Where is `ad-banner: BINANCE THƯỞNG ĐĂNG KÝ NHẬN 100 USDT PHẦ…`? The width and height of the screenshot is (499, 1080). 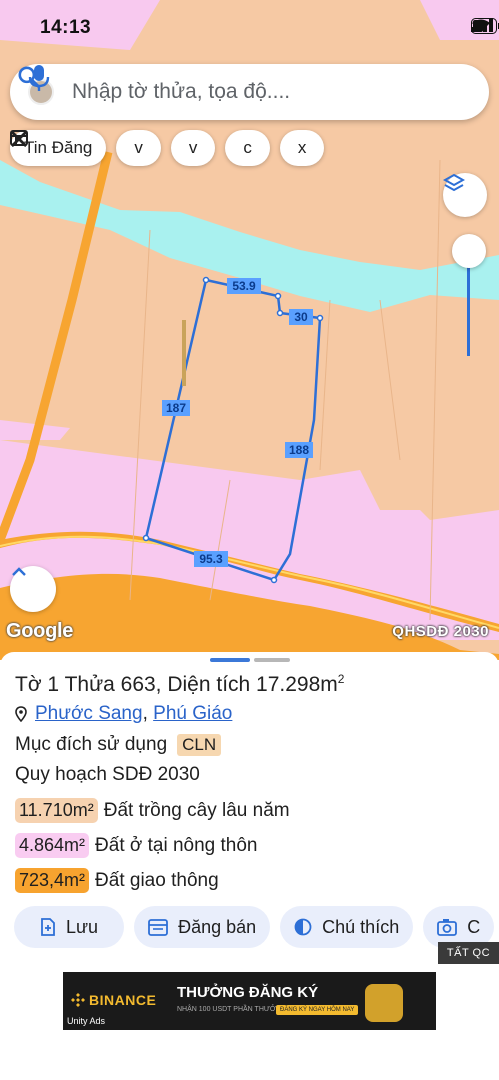
ad-banner: BINANCE THƯỞNG ĐĂNG KÝ NHẬN 100 USDT PHẦ… is located at coordinates (249, 1001).